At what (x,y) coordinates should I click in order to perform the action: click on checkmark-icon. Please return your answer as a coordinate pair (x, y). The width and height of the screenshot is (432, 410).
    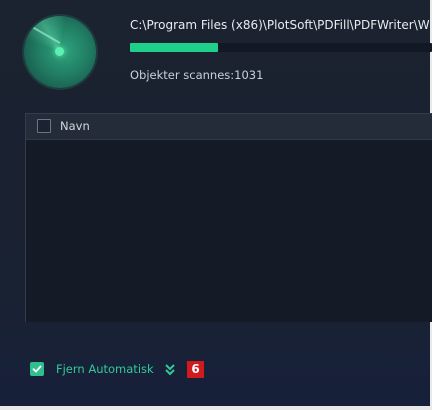
    Looking at the image, I should click on (37, 369).